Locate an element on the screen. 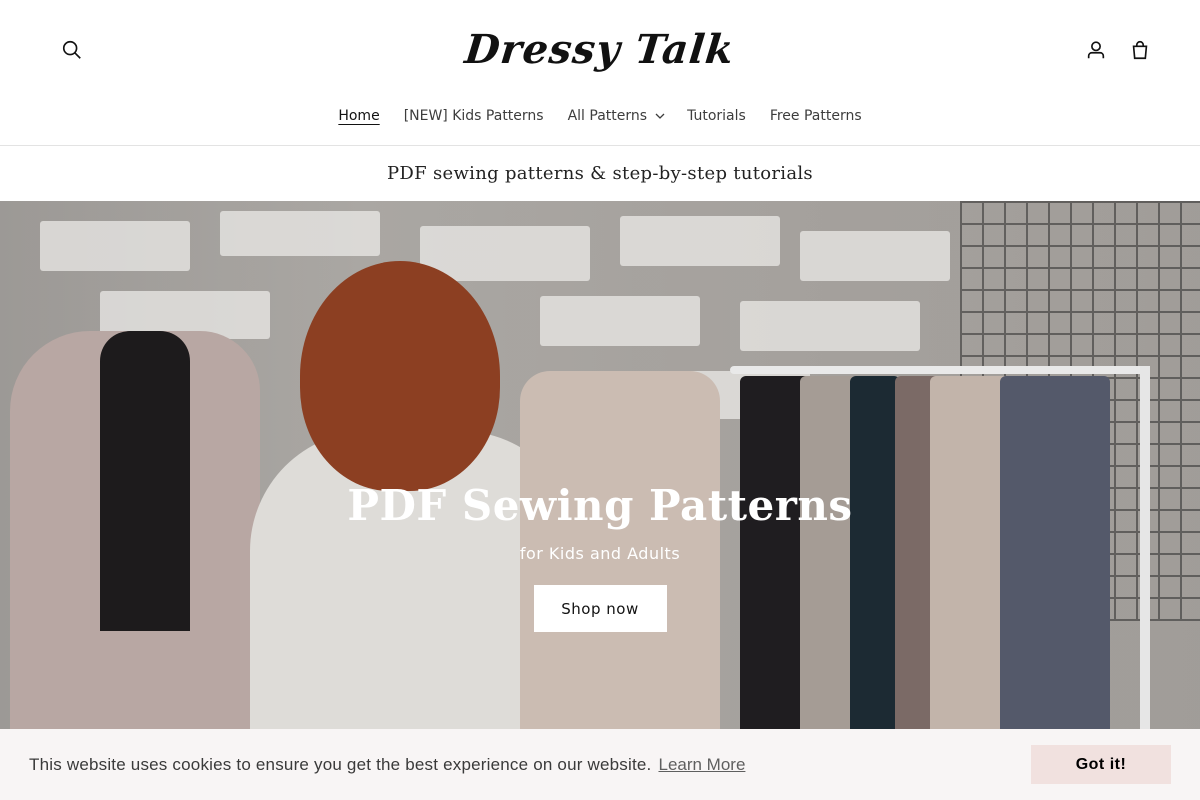 This screenshot has height=800, width=1200. cart-icon is located at coordinates (1140, 50).